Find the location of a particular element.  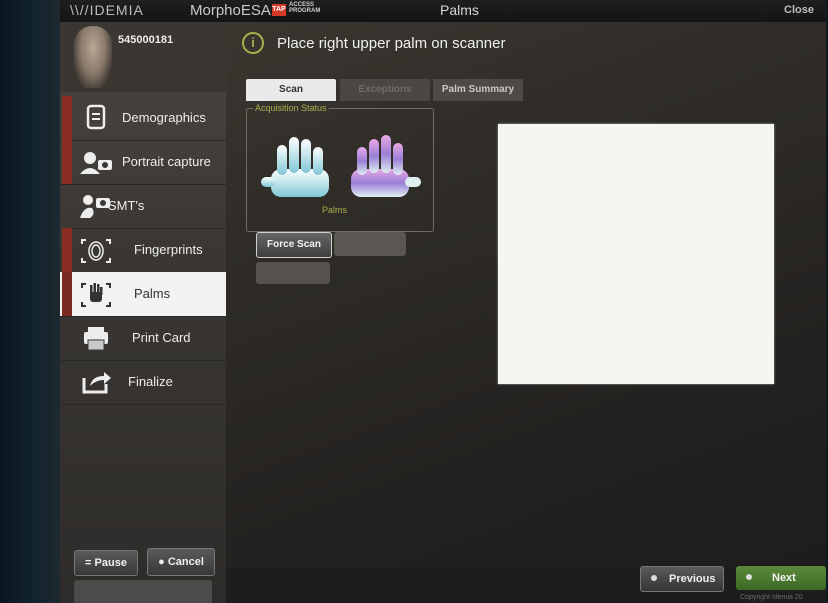

document-icon is located at coordinates (96, 117).